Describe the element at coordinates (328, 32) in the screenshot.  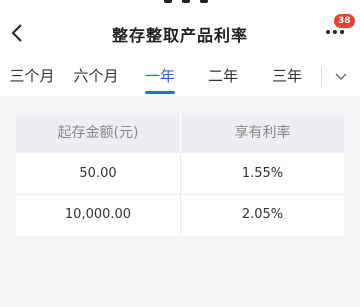
I see `more-dots-icon` at that location.